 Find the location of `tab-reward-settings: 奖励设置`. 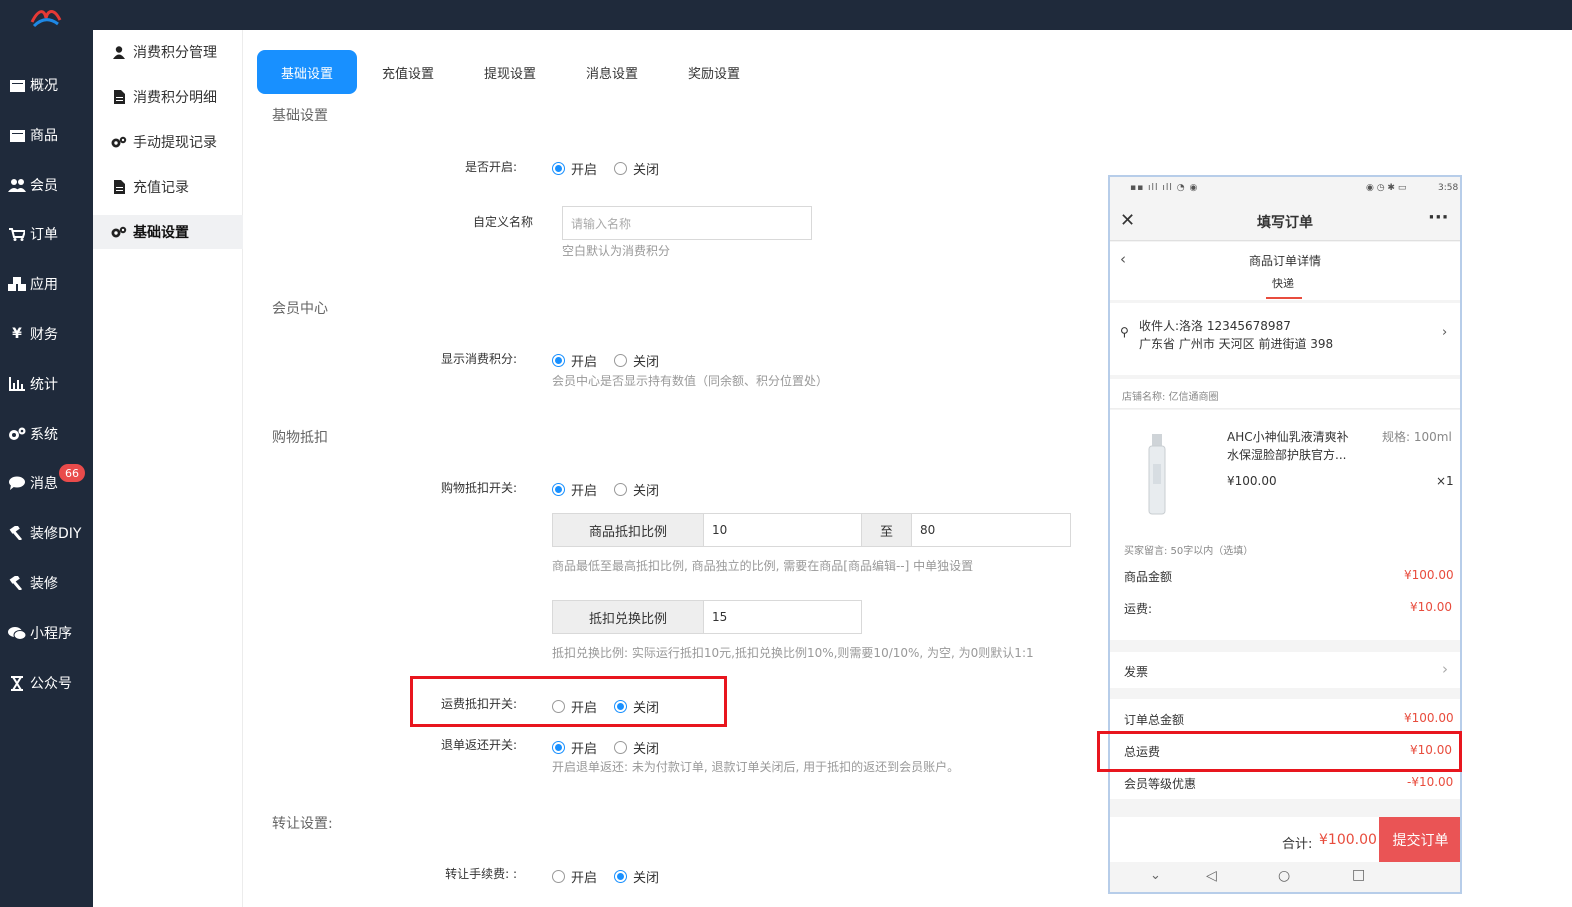

tab-reward-settings: 奖励设置 is located at coordinates (714, 72).